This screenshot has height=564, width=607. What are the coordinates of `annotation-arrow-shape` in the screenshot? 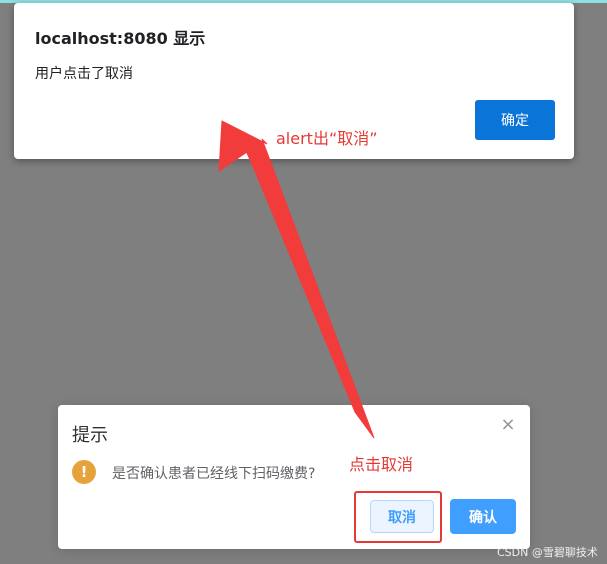 It's located at (296, 279).